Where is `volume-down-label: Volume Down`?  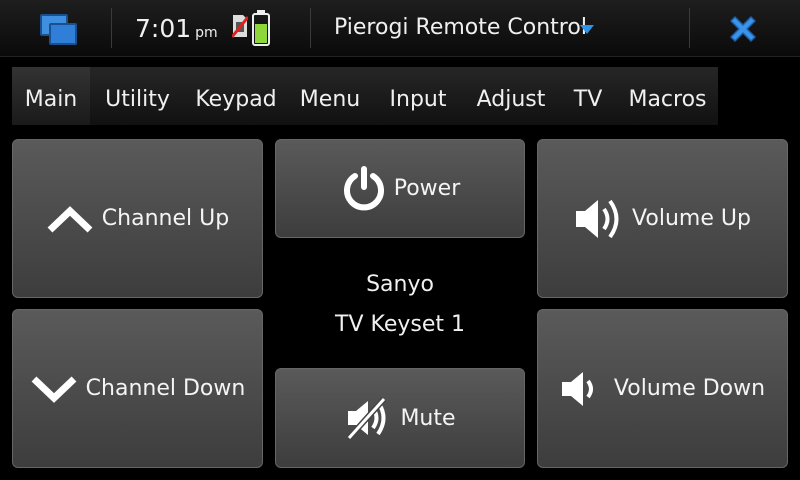
volume-down-label: Volume Down is located at coordinates (689, 388).